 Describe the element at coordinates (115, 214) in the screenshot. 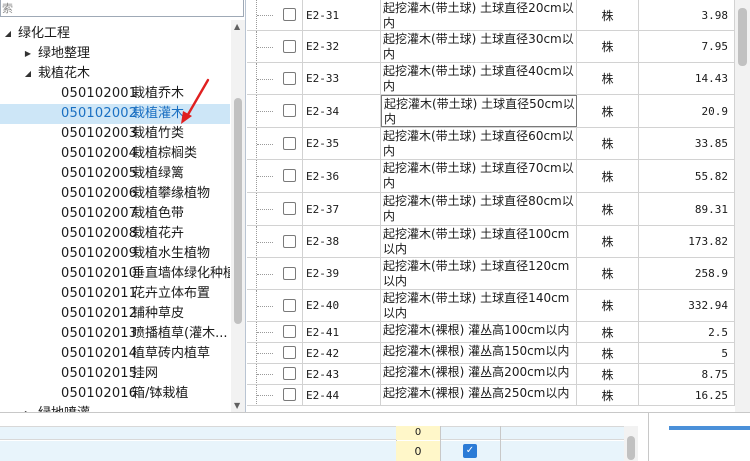

I see `tree-leaf: 050102007 栽植色带` at that location.